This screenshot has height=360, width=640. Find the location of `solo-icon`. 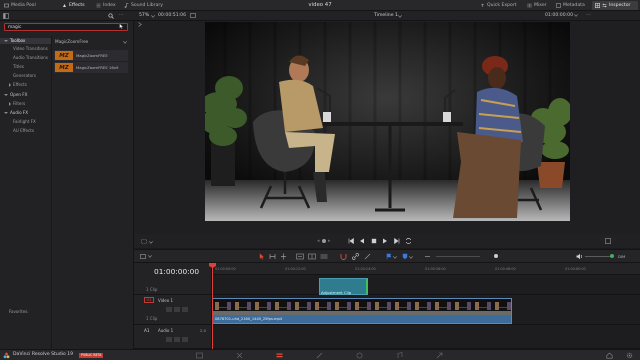

solo-icon is located at coordinates (177, 339).